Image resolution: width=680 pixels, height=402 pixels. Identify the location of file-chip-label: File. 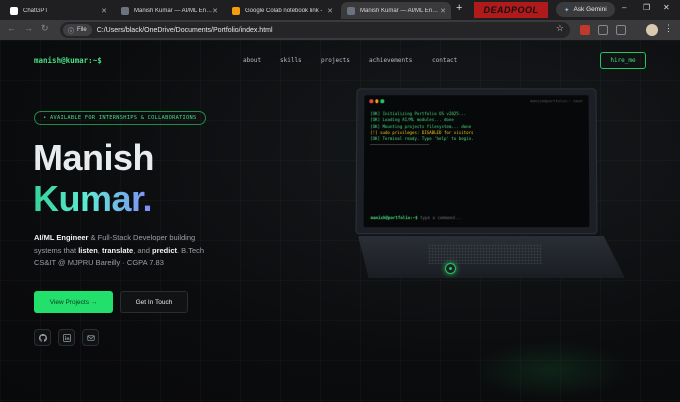
(82, 30).